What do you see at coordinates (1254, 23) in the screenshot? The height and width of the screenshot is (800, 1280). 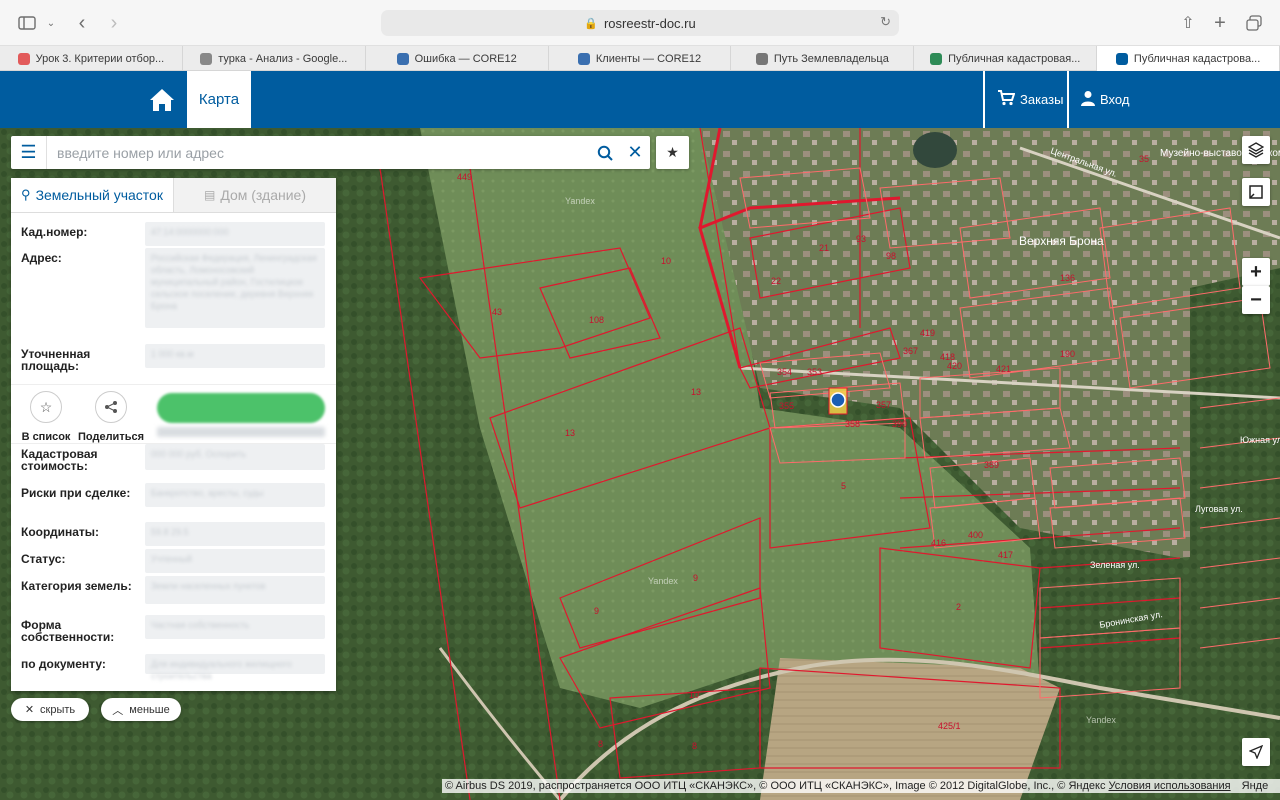 I see `tab-overview-icon` at bounding box center [1254, 23].